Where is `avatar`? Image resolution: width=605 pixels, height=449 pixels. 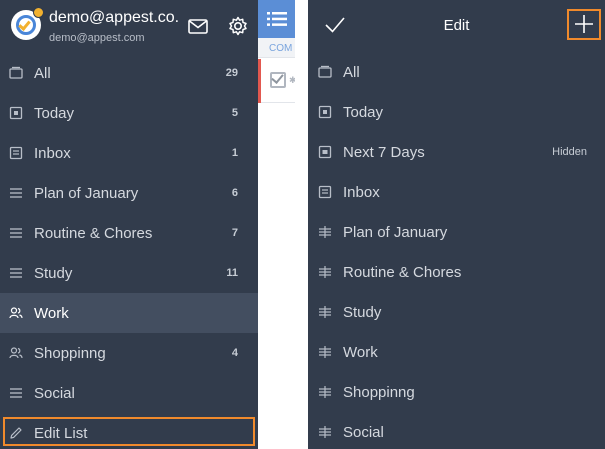
avatar is located at coordinates (27, 23).